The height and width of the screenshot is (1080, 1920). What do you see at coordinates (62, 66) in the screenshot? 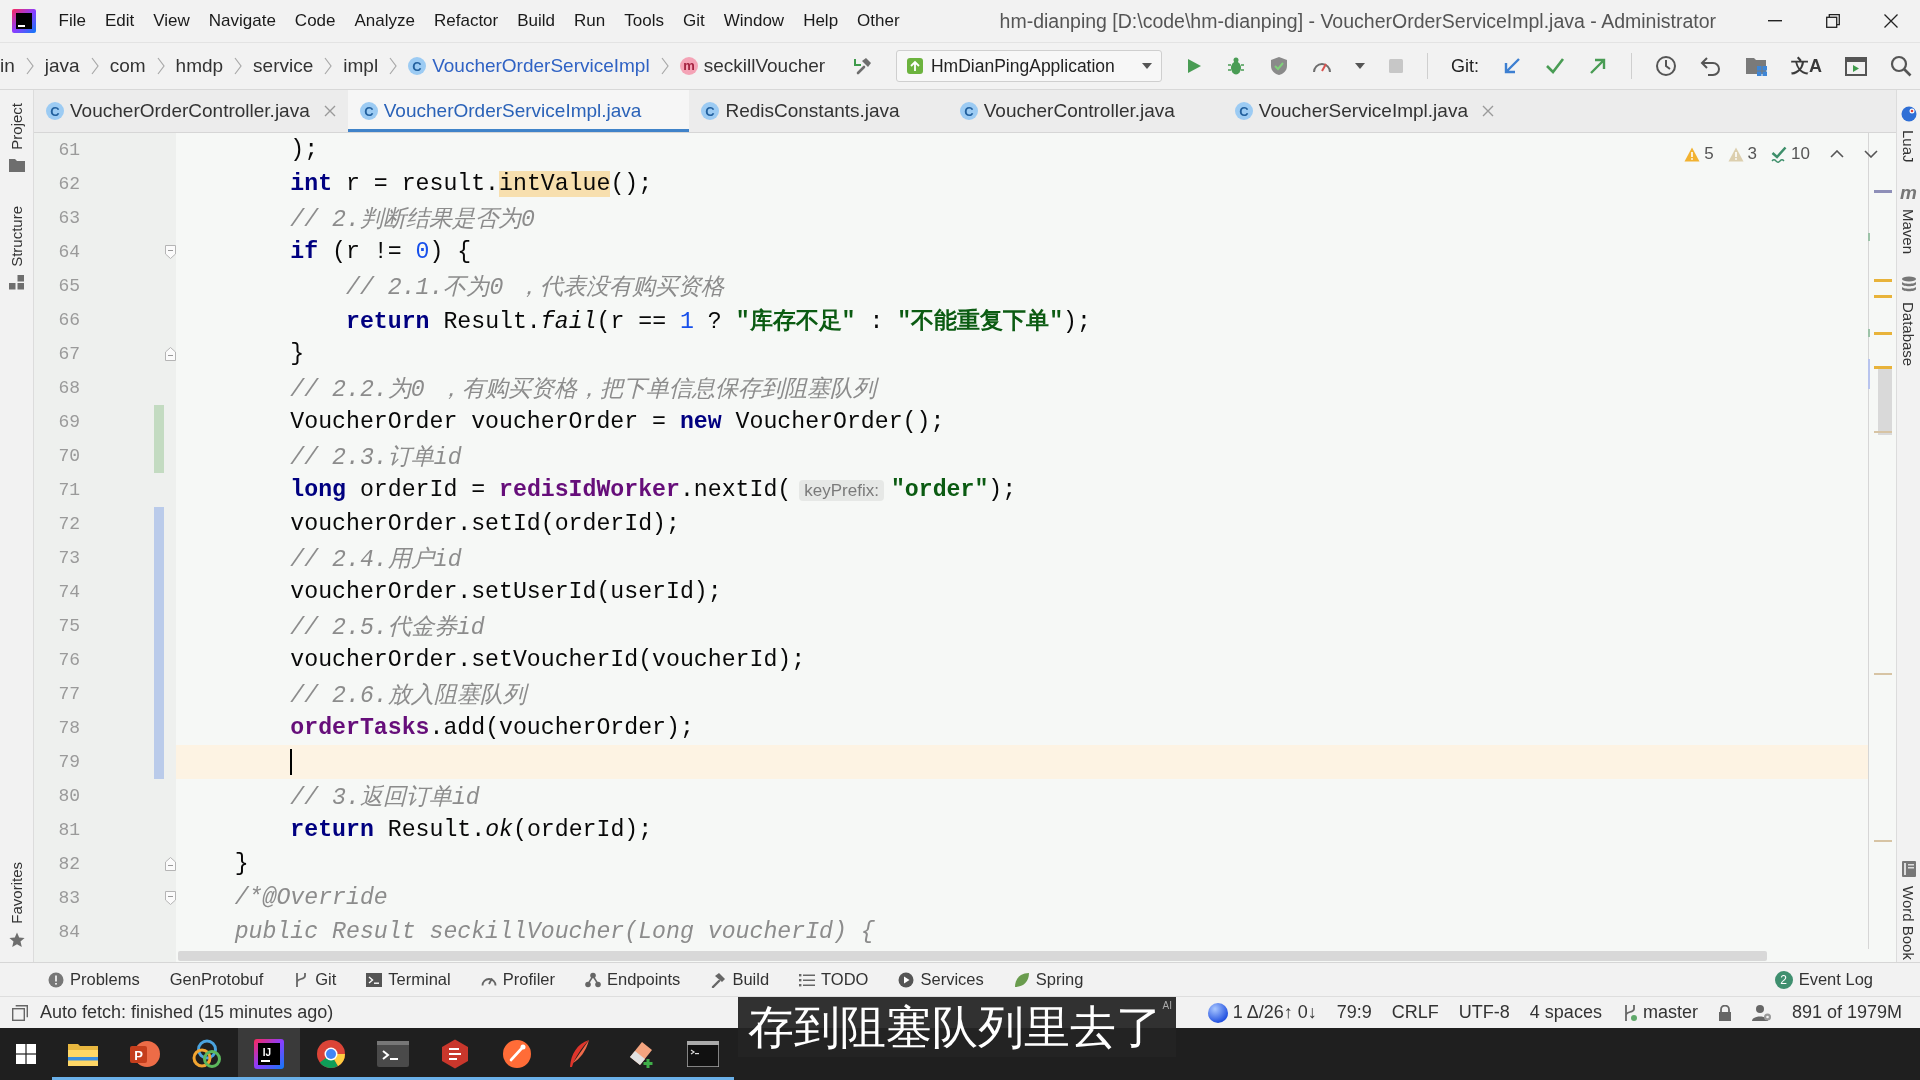
I see `breadcrumb-item: java` at bounding box center [62, 66].